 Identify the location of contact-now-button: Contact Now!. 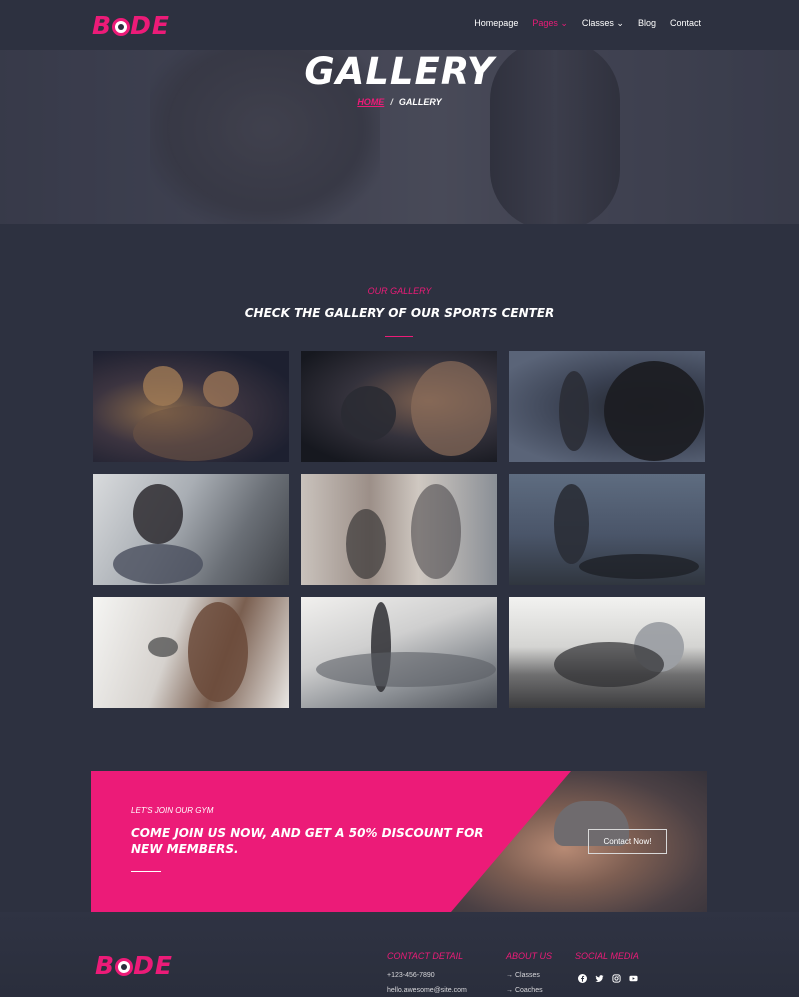
(627, 841).